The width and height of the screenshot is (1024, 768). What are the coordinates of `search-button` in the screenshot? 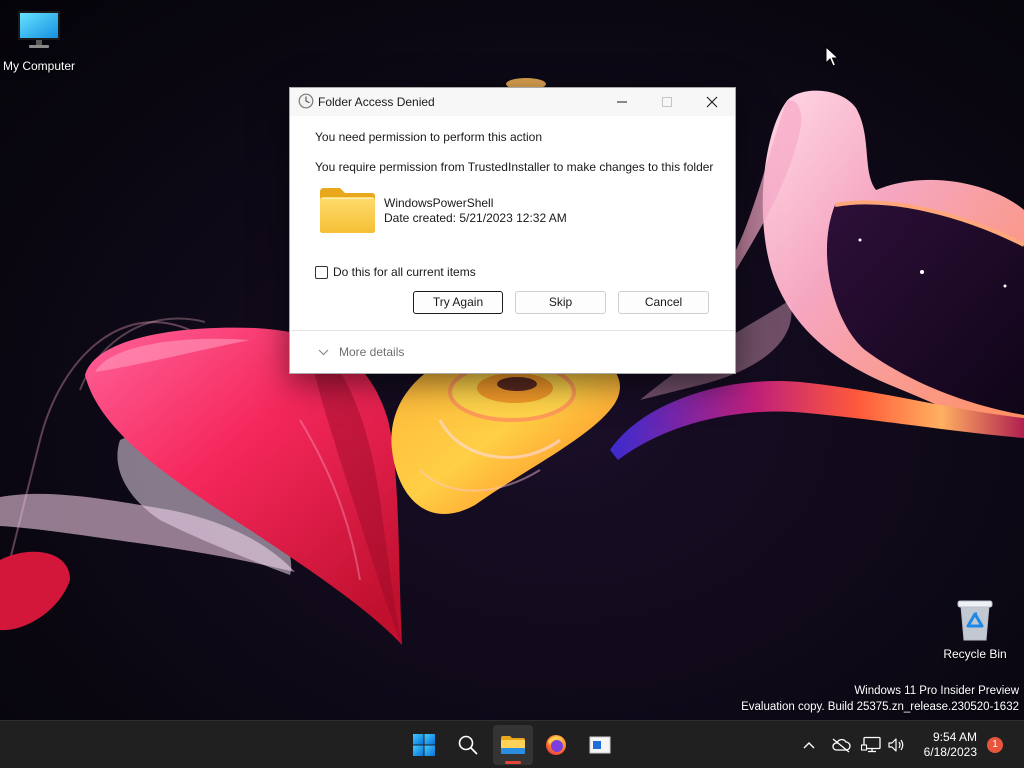 It's located at (468, 745).